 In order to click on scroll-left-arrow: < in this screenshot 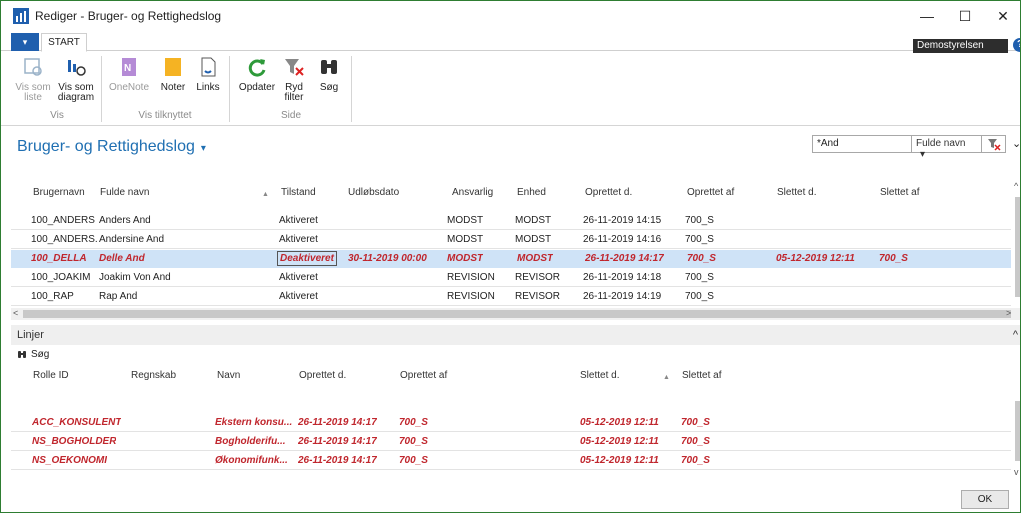, I will do `click(15, 313)`.